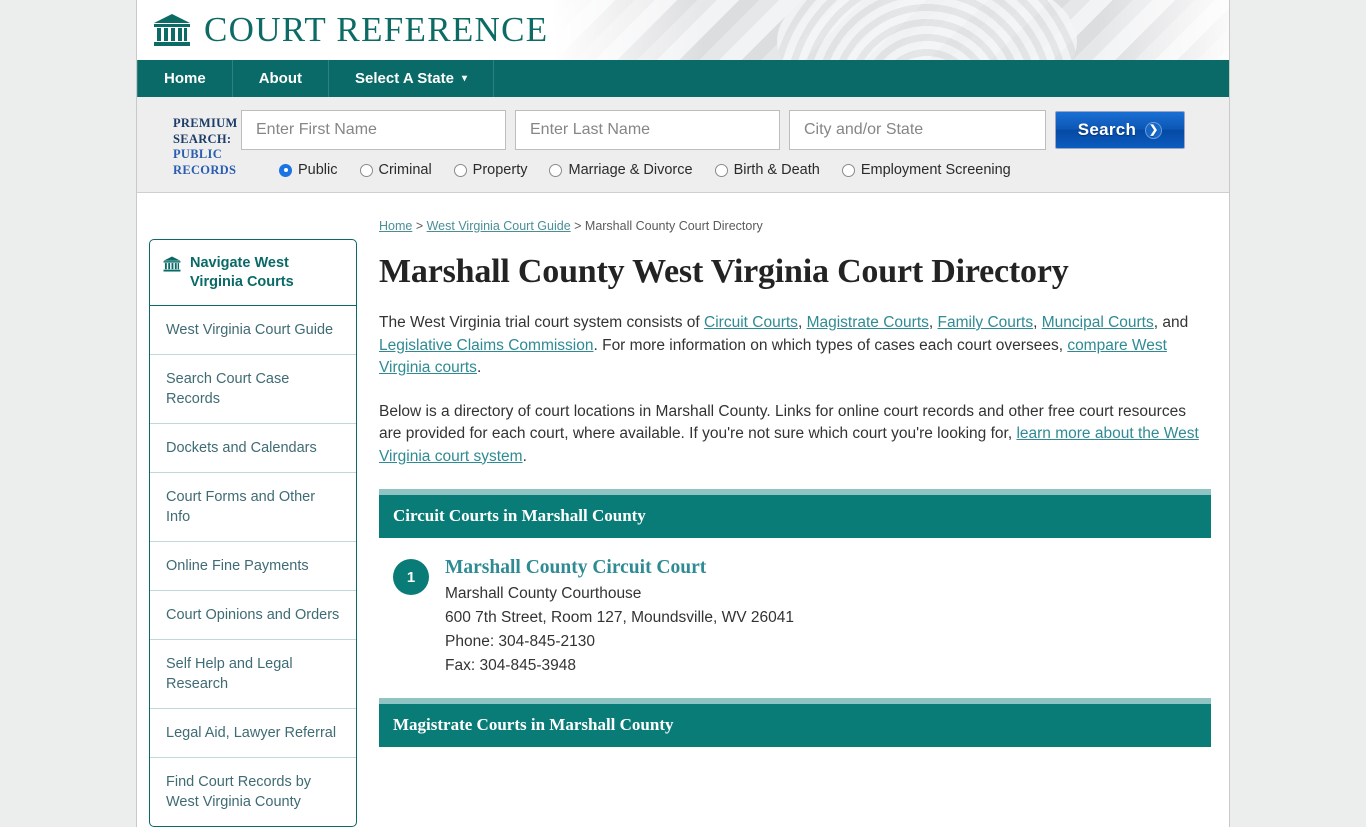 This screenshot has height=827, width=1366. I want to click on first-name-input, so click(373, 130).